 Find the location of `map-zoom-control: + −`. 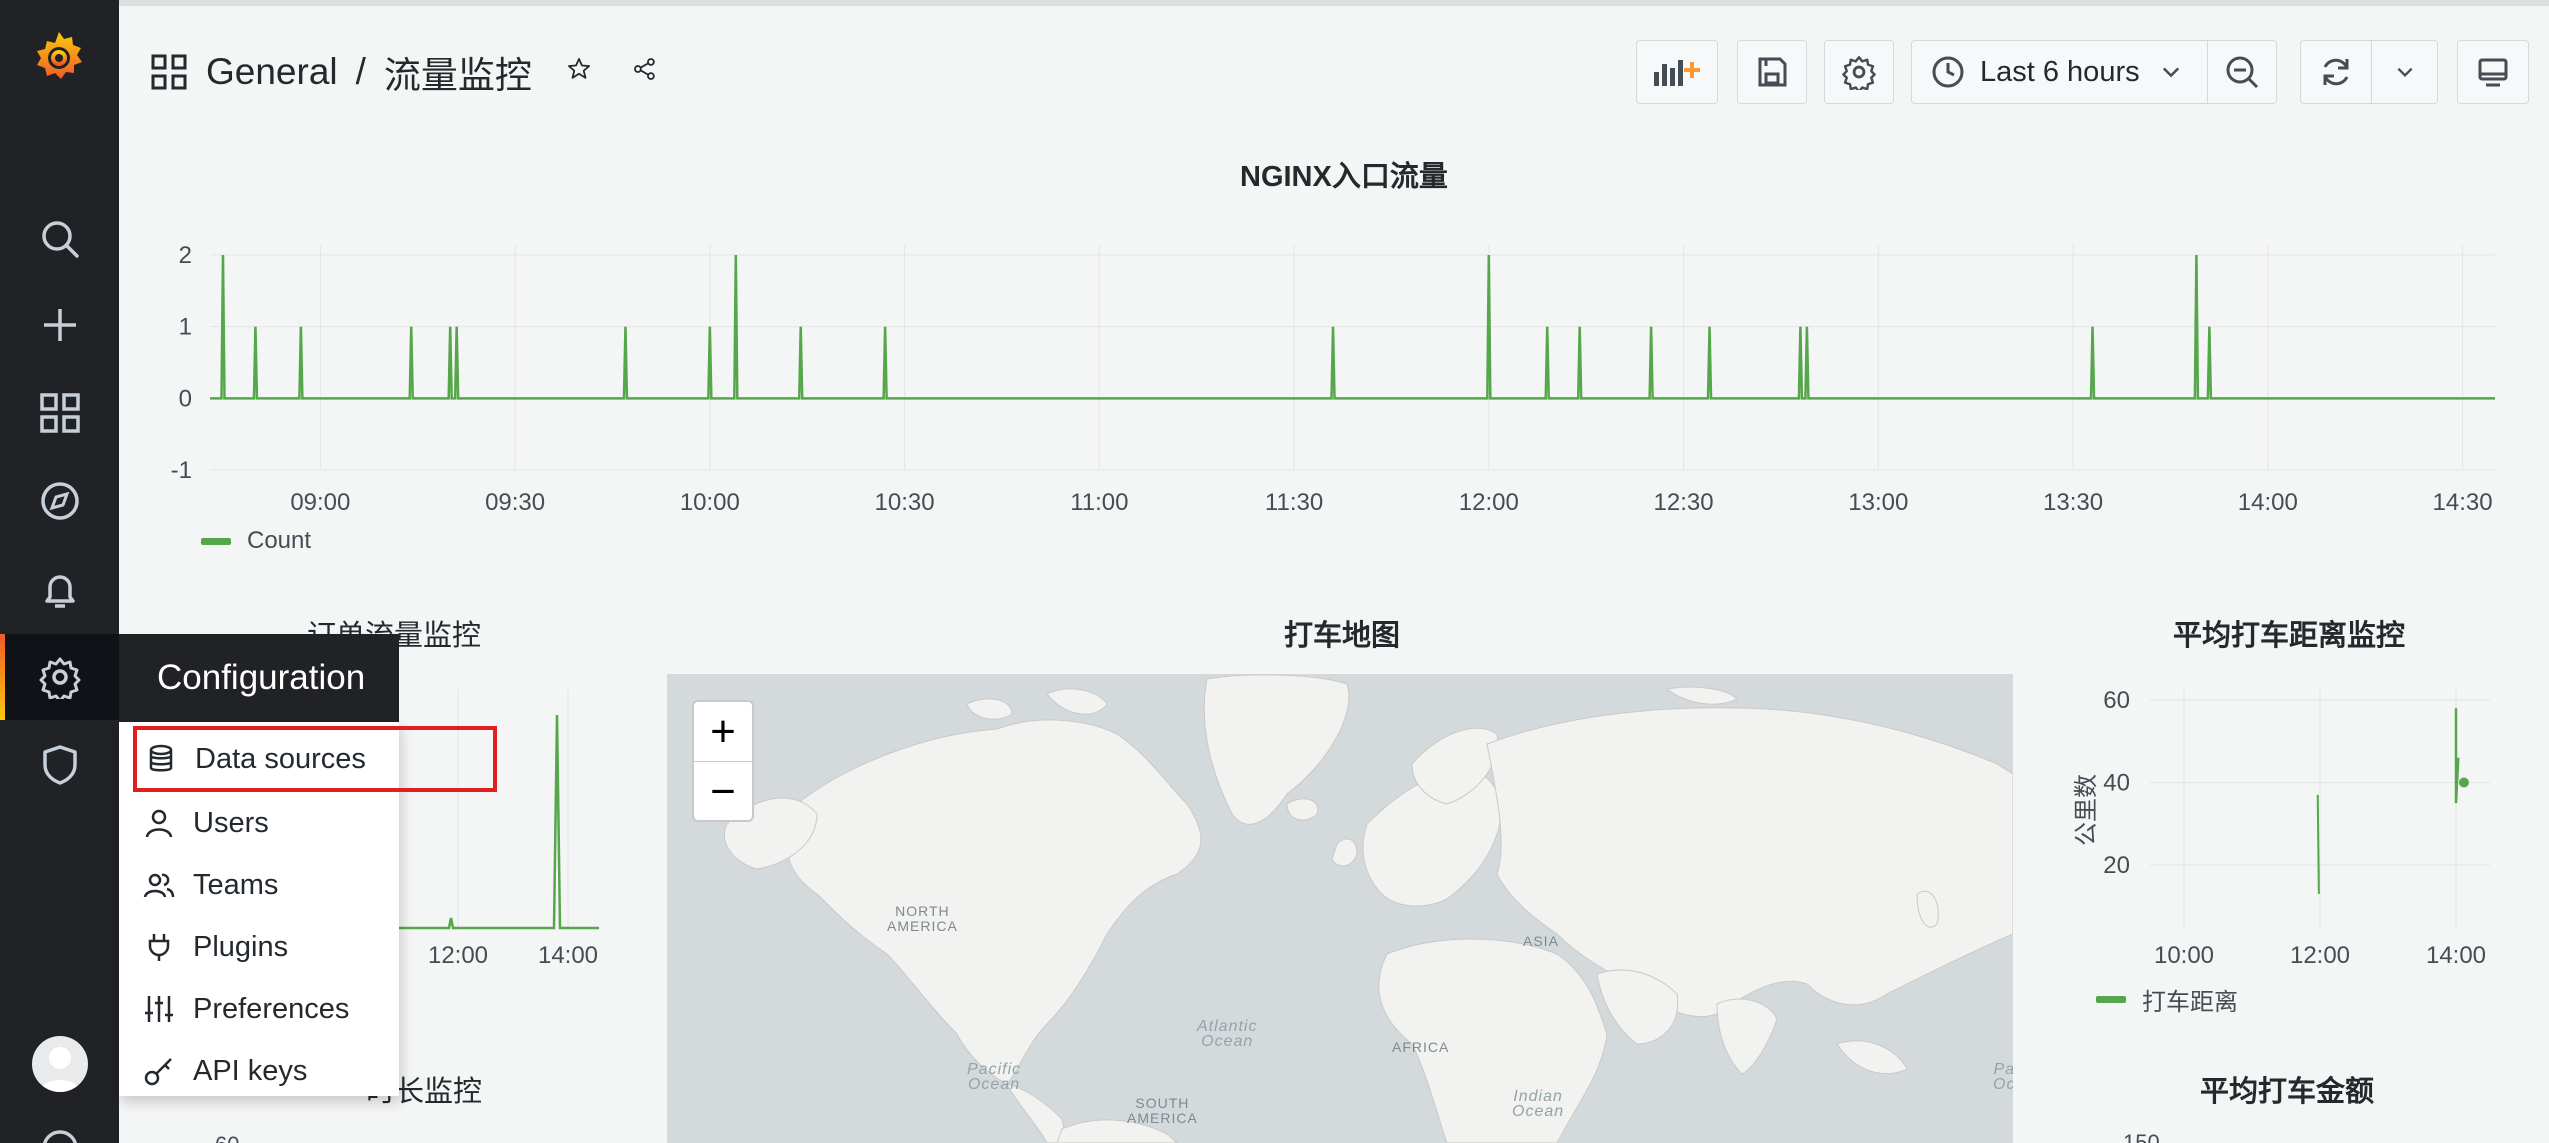

map-zoom-control: + − is located at coordinates (723, 761).